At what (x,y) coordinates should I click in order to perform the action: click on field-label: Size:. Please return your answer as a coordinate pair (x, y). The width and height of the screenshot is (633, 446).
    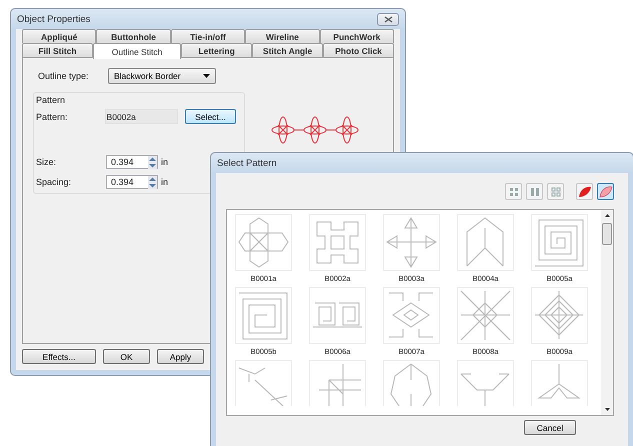
    Looking at the image, I should click on (47, 162).